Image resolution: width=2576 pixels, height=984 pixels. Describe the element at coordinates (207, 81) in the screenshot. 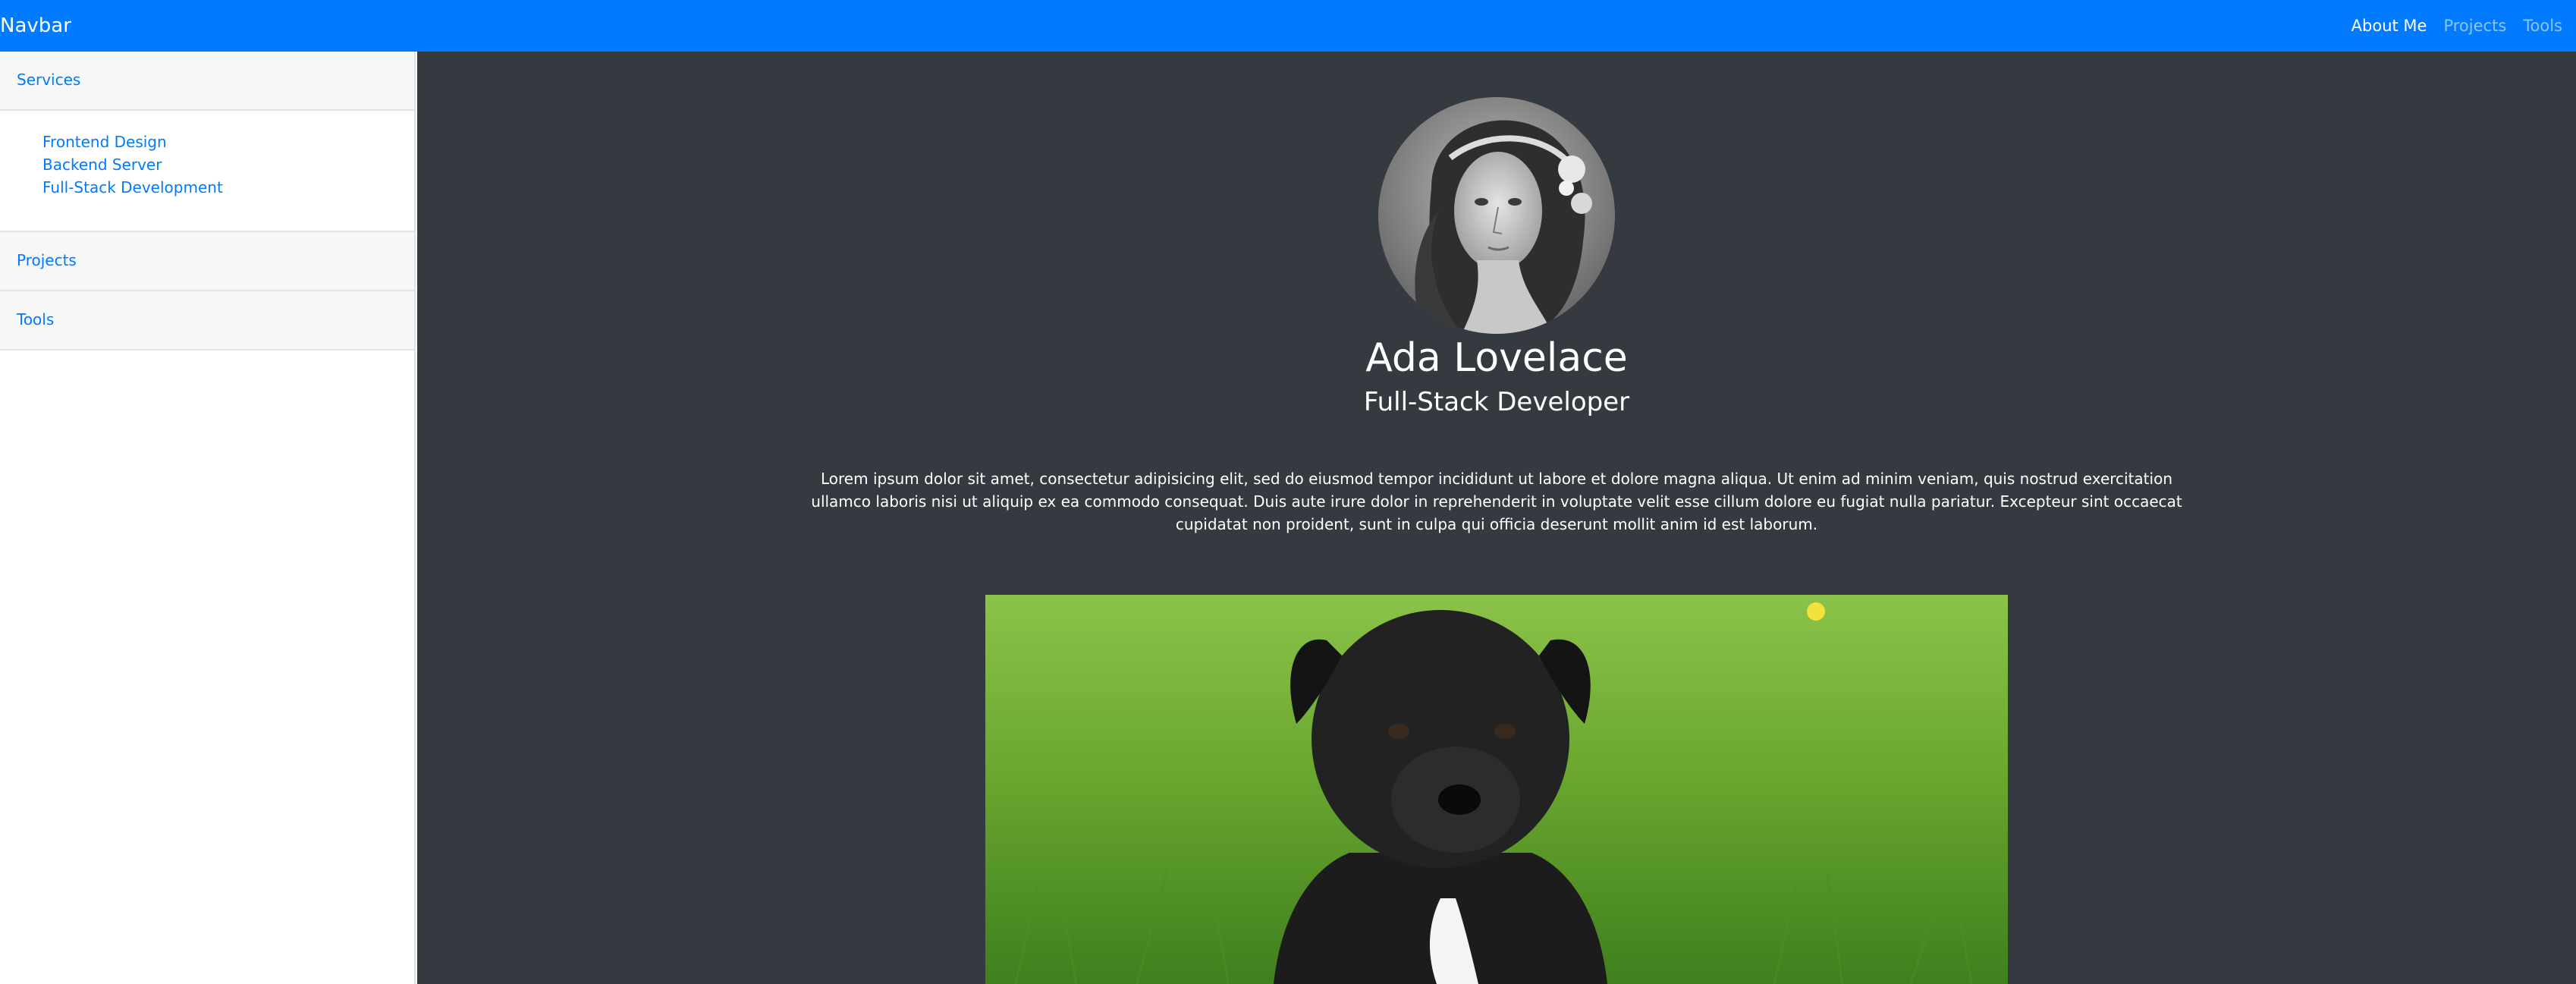

I see `sidebar-header-services: Services` at that location.